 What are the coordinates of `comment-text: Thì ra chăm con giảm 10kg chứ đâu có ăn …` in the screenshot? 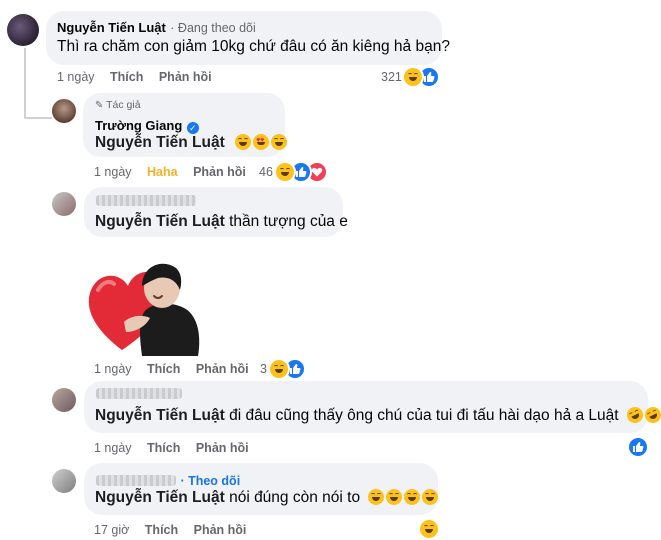 It's located at (253, 46).